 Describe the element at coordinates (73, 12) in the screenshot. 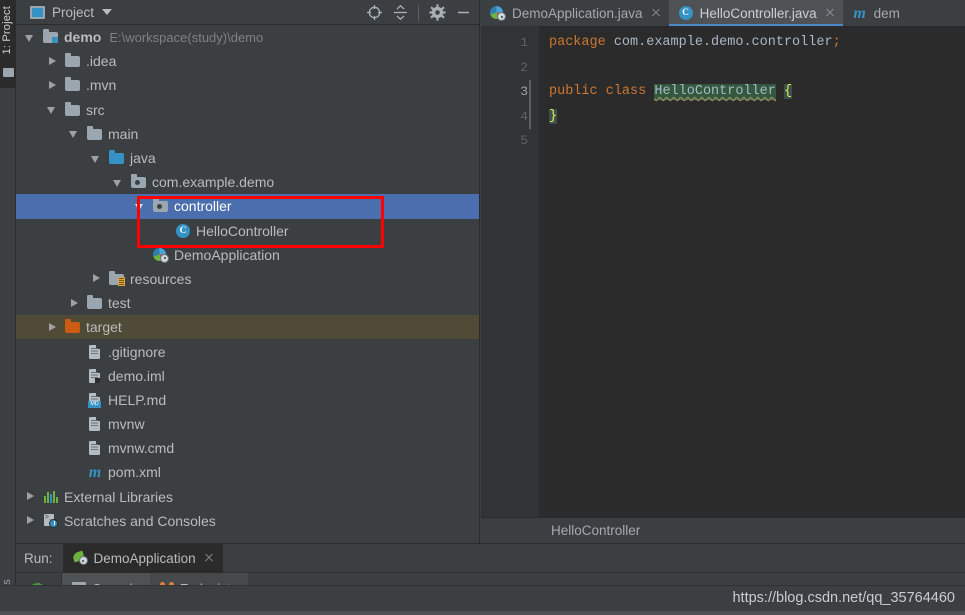

I see `project-panel-title: Project` at that location.